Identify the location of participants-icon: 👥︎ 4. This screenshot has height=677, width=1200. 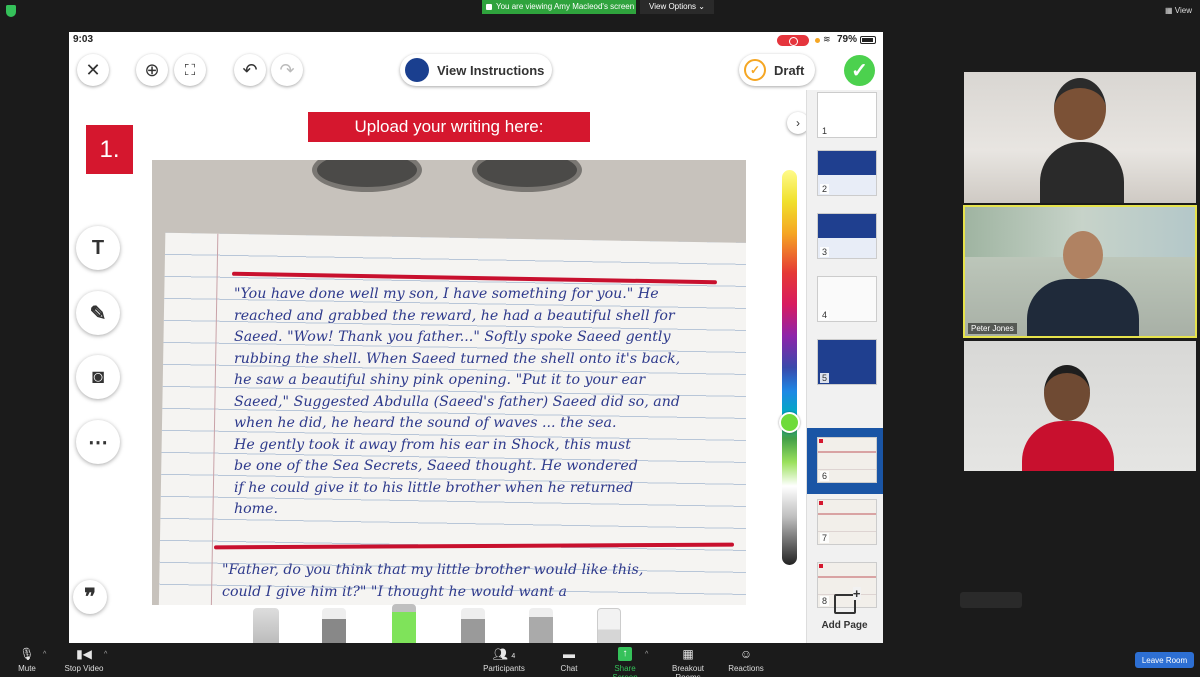
(504, 654).